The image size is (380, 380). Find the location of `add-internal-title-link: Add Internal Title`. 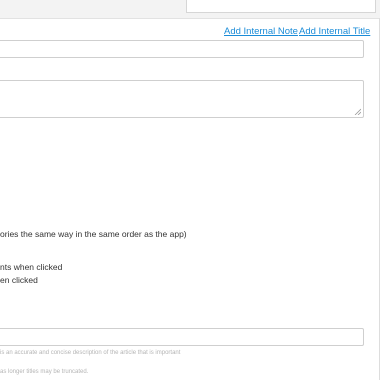

add-internal-title-link: Add Internal Title is located at coordinates (334, 31).